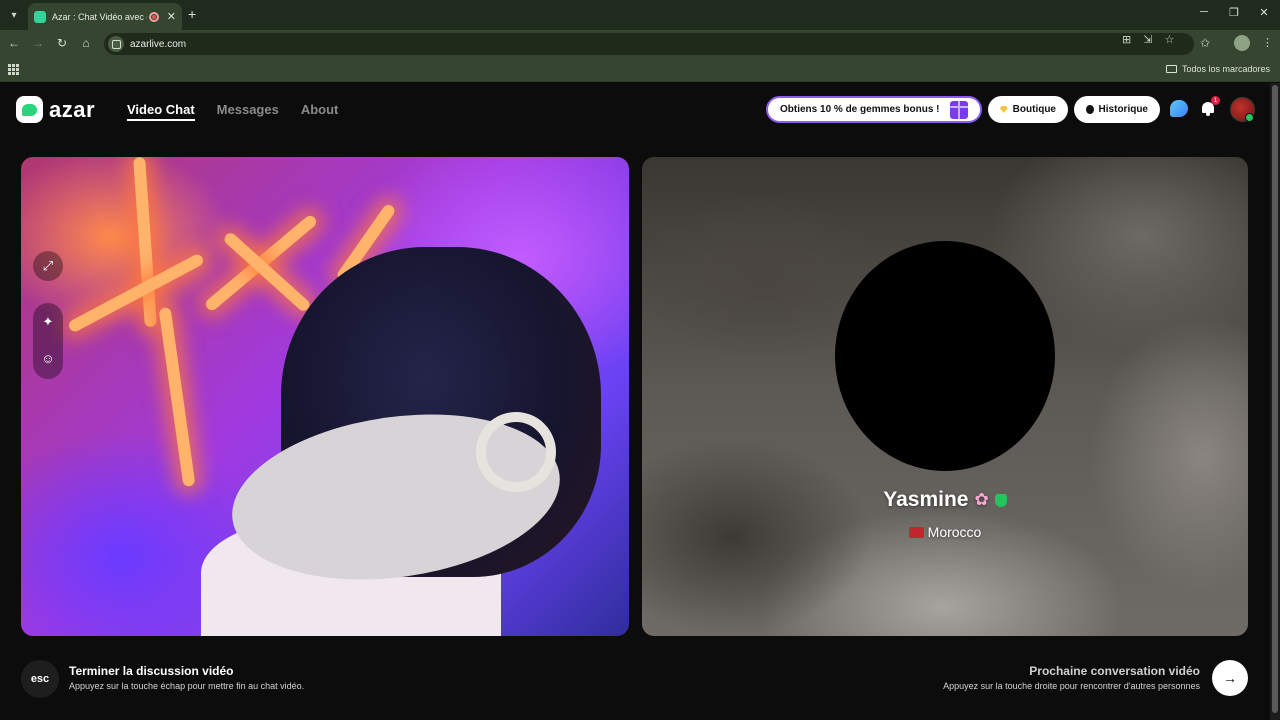  I want to click on apps-grid-icon, so click(13, 69).